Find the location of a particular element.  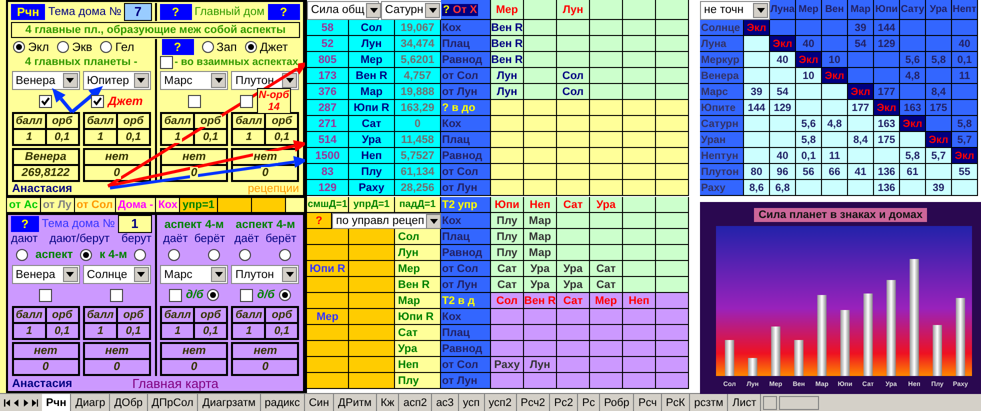

radio-button: Экл is located at coordinates (31, 47).